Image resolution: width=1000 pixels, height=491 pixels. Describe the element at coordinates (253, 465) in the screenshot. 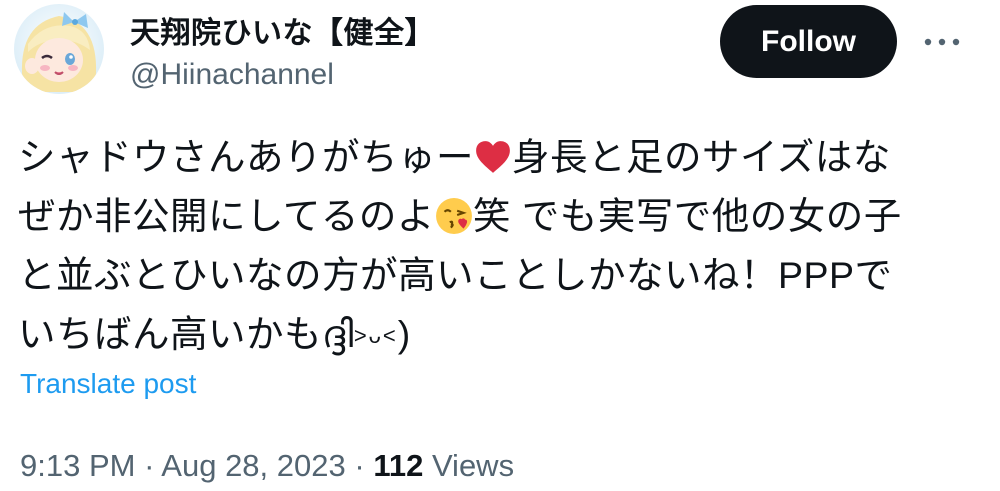

I see `post-date: Aug 28, 2023` at that location.